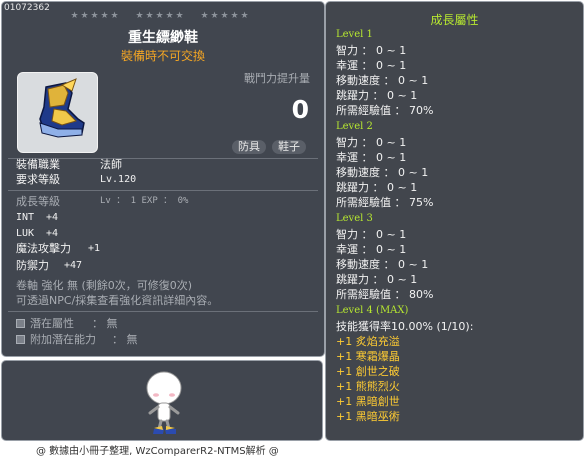  I want to click on growth-level-label: 成長等級, so click(38, 201).